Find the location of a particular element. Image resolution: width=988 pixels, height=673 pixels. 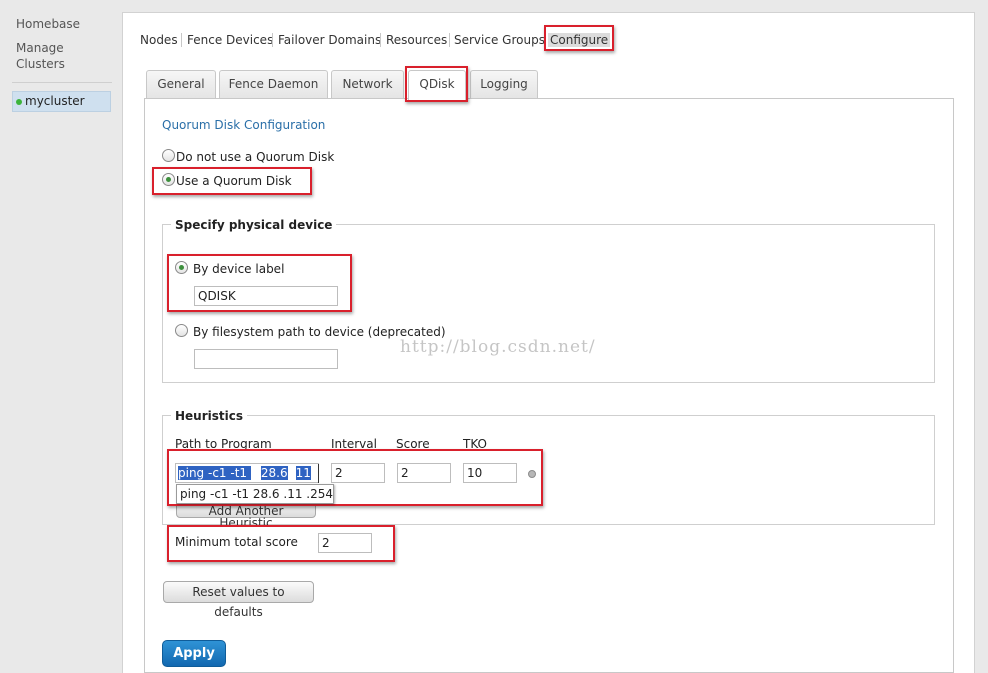

by-filesystem-path-radio is located at coordinates (181, 330).